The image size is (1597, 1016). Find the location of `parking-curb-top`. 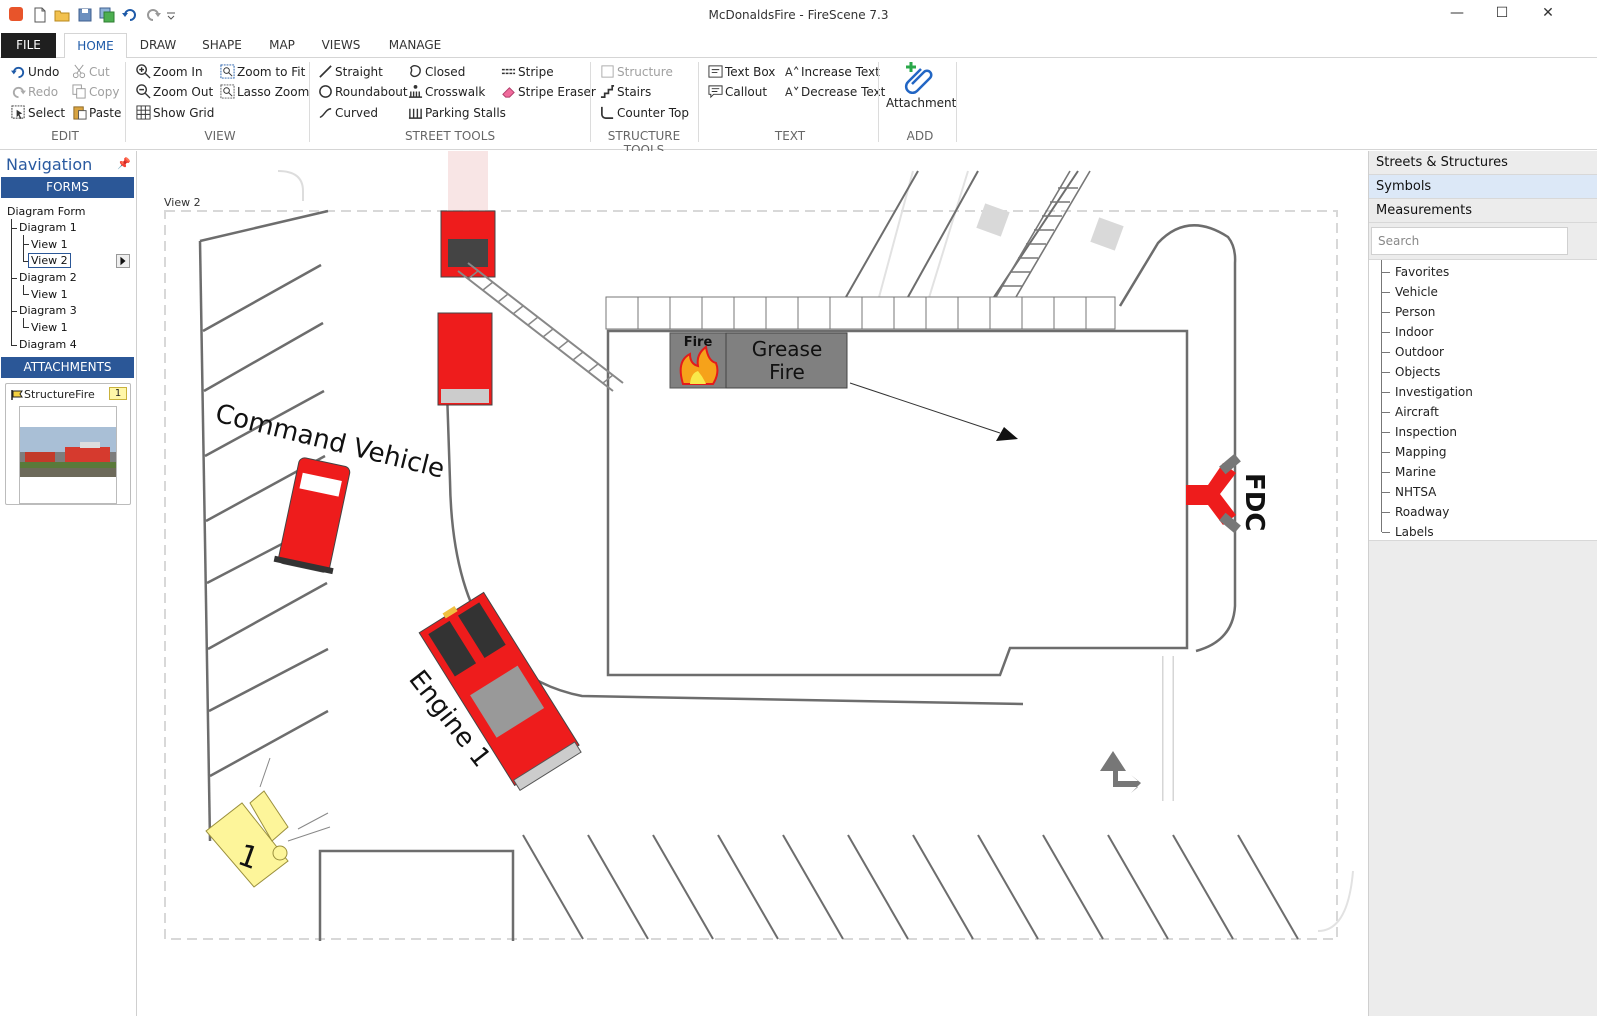

parking-curb-top is located at coordinates (264, 226).